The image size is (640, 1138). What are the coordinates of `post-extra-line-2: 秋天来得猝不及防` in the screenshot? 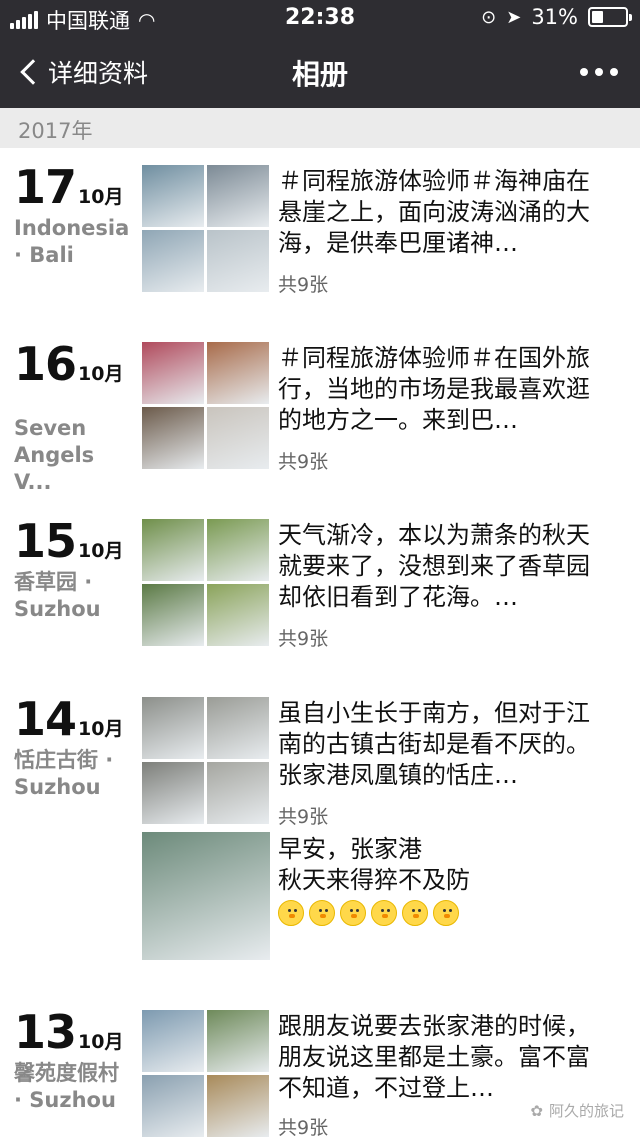 It's located at (374, 880).